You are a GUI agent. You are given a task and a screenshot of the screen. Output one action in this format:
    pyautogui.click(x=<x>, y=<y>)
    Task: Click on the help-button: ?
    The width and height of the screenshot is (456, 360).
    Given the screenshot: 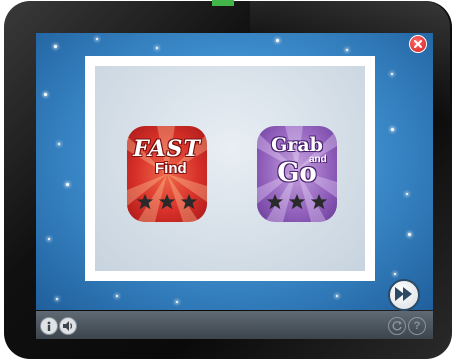 What is the action you would take?
    pyautogui.click(x=417, y=326)
    